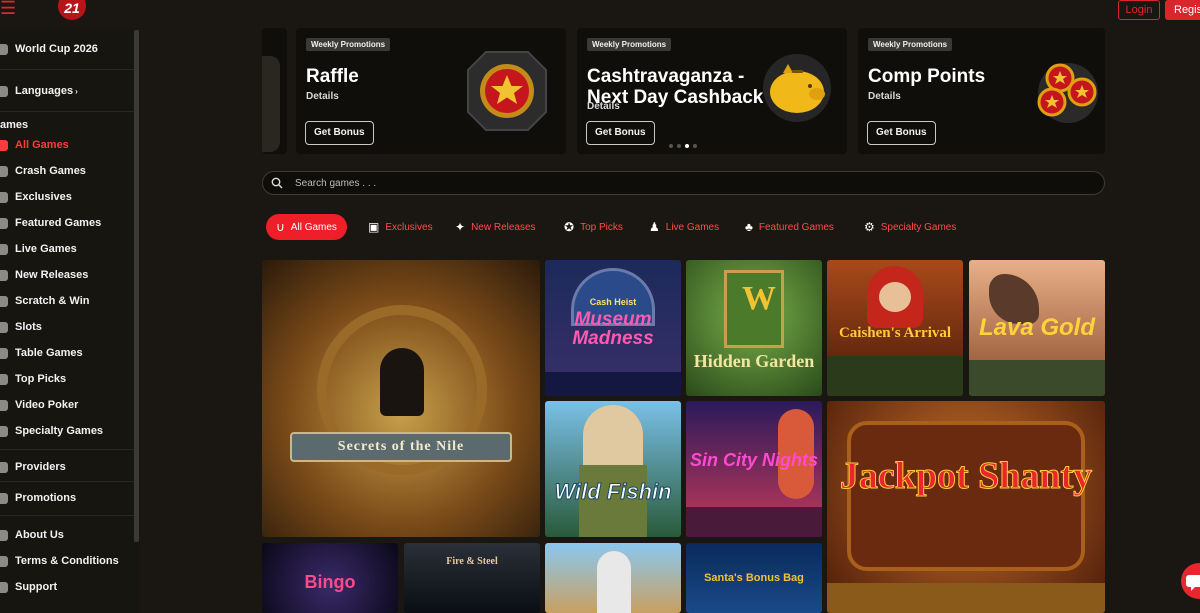 Image resolution: width=1200 pixels, height=613 pixels. What do you see at coordinates (38, 249) in the screenshot?
I see `sidebar-item-live-games: Live Games` at bounding box center [38, 249].